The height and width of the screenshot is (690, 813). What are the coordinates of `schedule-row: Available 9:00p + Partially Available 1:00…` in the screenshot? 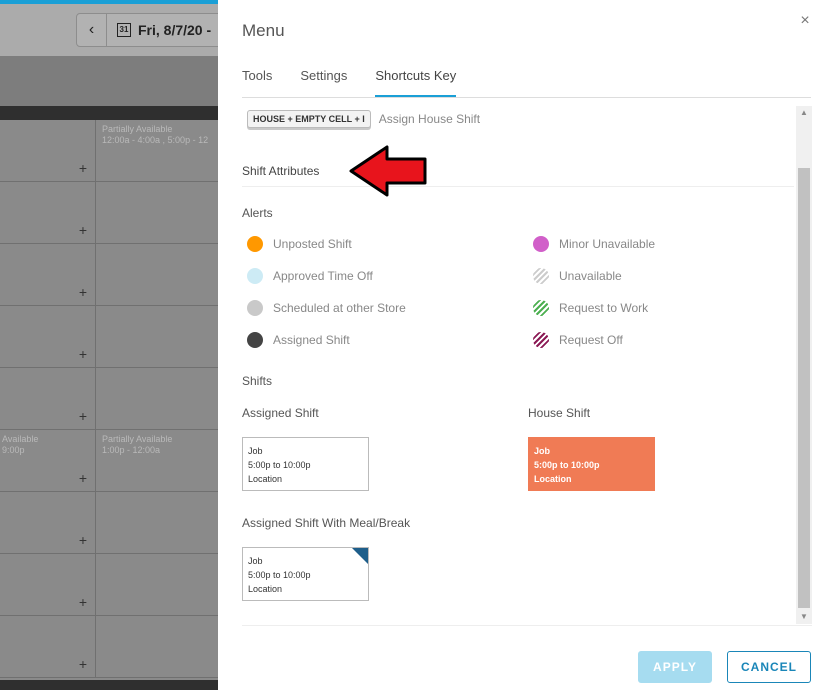 It's located at (109, 461).